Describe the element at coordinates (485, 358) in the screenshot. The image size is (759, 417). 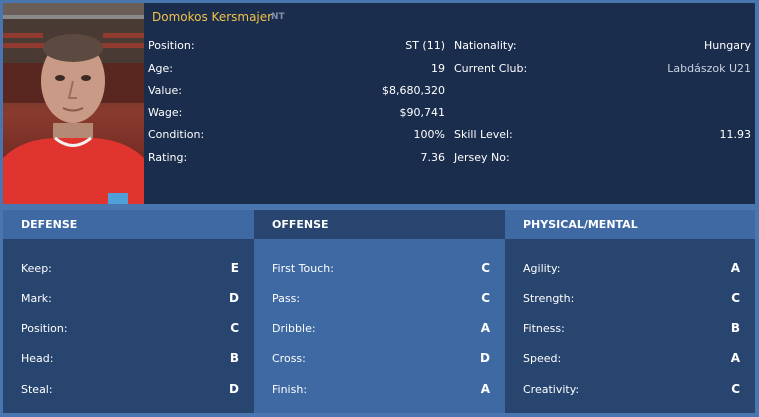
I see `attr-grade-cross: D` at that location.